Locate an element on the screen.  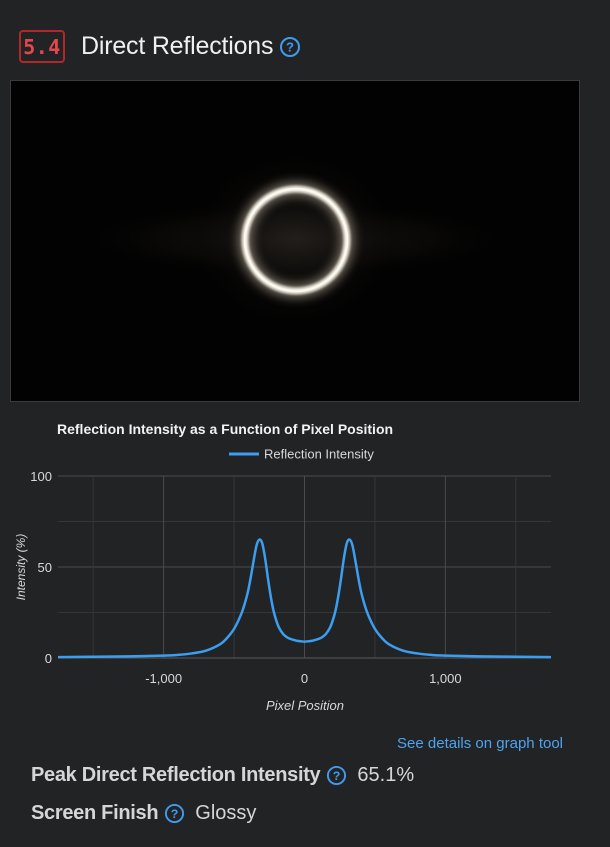
graph-tool-link: See details on graph tool is located at coordinates (480, 743).